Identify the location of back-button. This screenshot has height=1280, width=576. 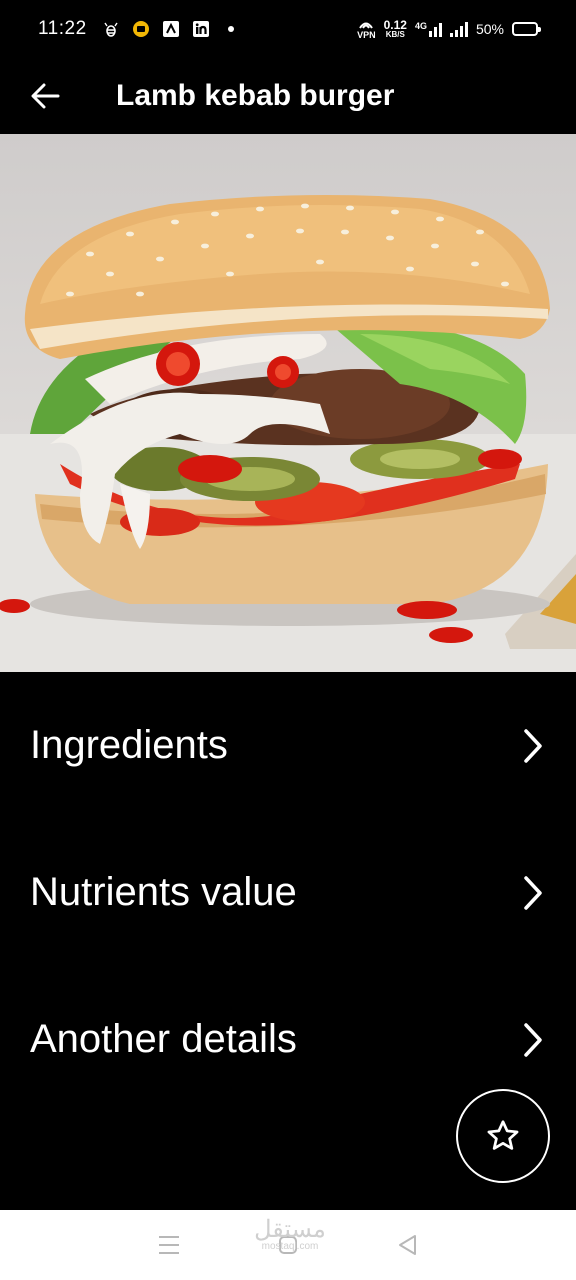
(45, 96).